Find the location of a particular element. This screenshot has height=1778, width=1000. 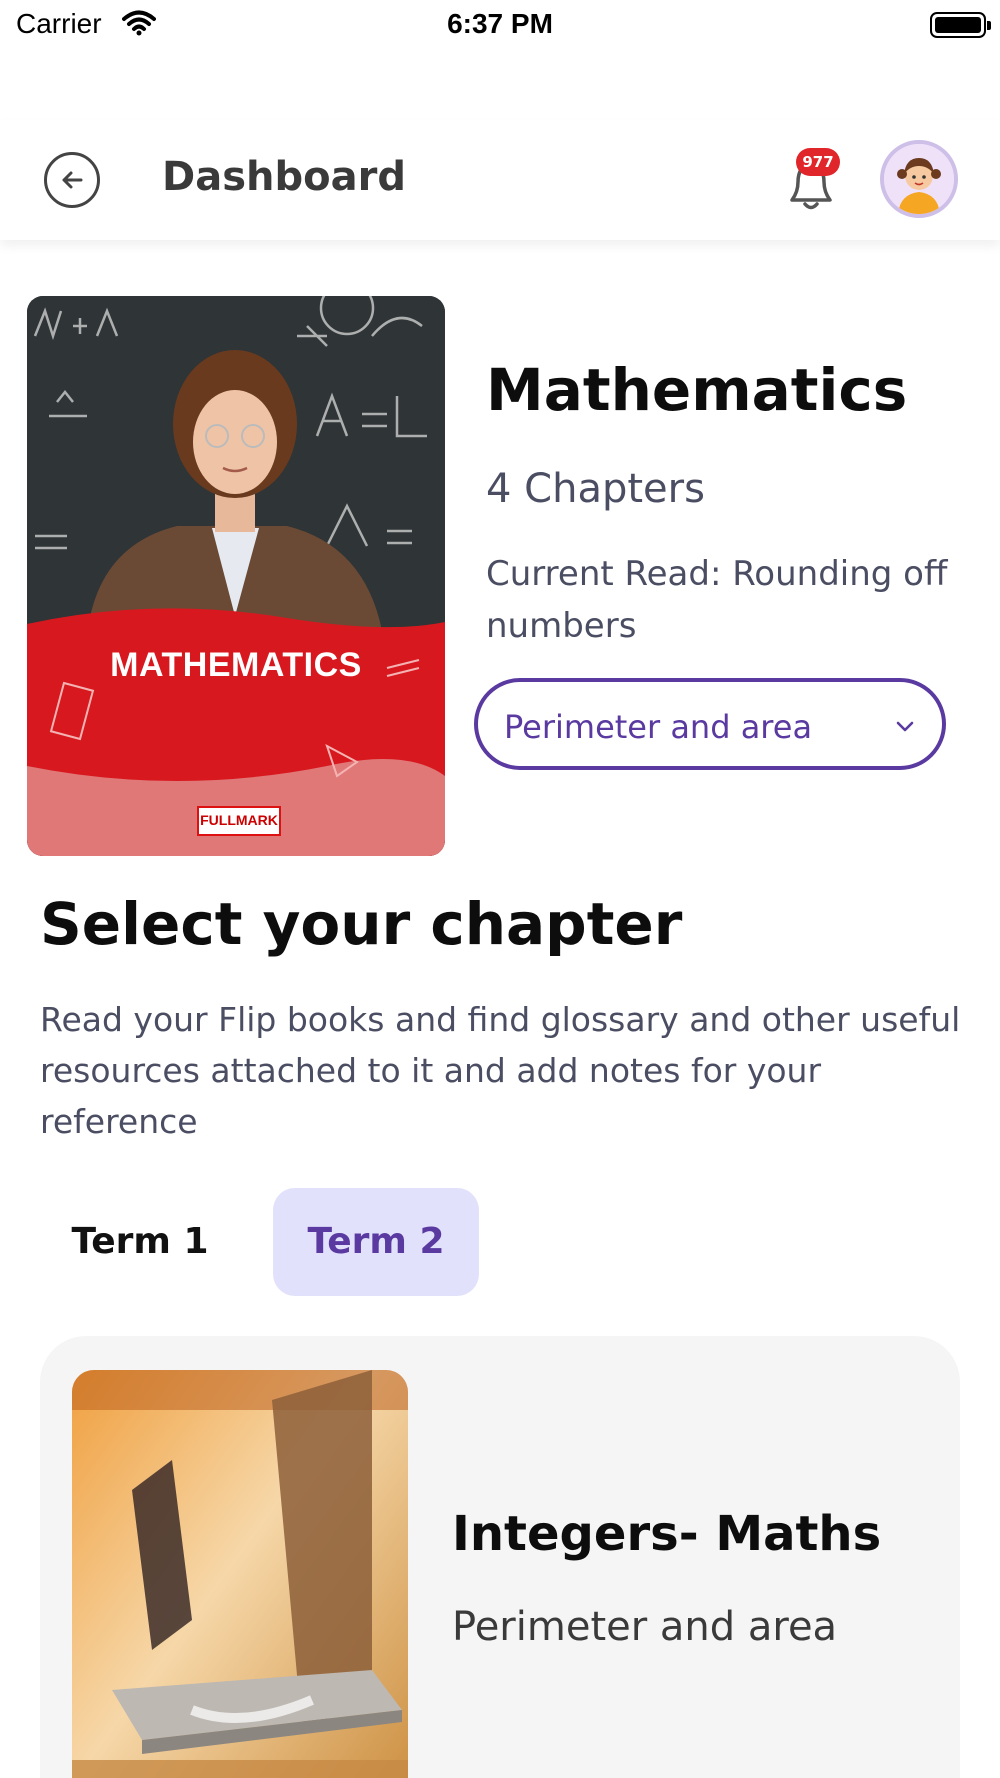

notification-badge: 977 is located at coordinates (818, 162).